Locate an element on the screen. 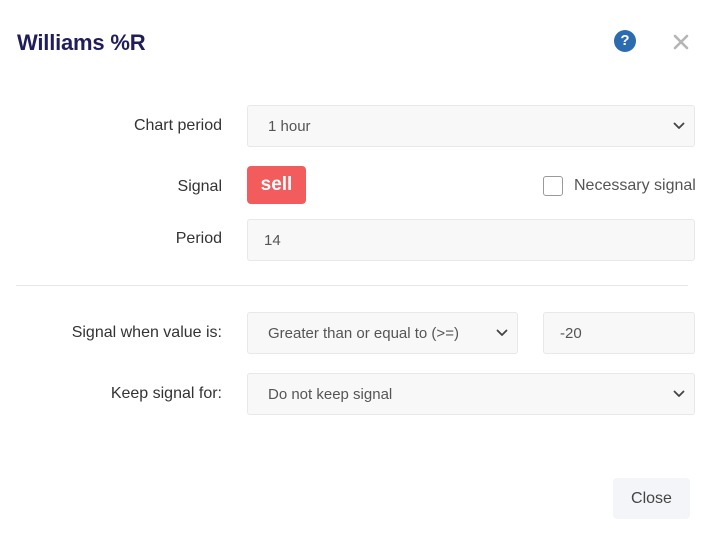 This screenshot has height=546, width=719. keep-signal-value: Do not keep signal is located at coordinates (330, 394).